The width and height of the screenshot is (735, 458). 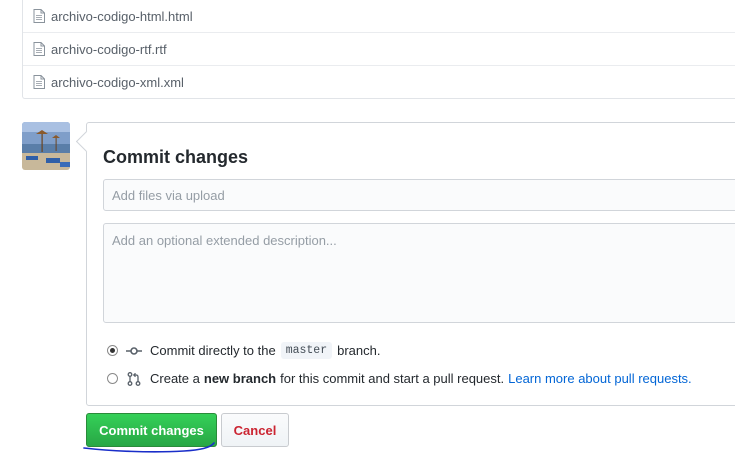 What do you see at coordinates (240, 378) in the screenshot?
I see `new-branch-bold: new branch` at bounding box center [240, 378].